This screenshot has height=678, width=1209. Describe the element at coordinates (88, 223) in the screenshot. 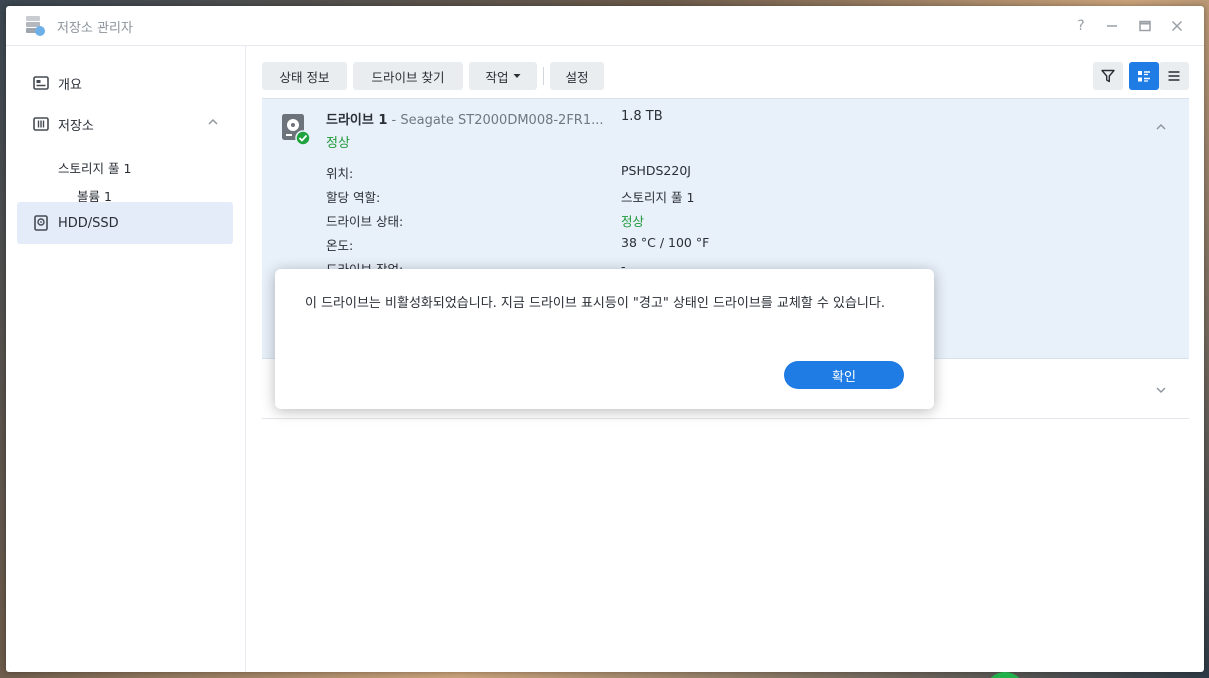

I see `sidebar-item-label: HDD/SSD` at that location.